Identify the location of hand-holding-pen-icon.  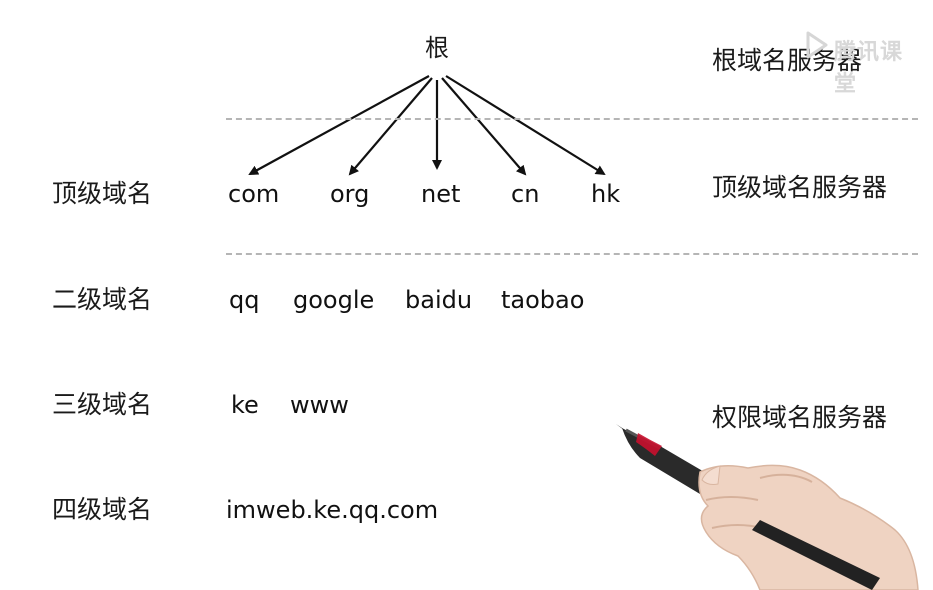
(767, 507).